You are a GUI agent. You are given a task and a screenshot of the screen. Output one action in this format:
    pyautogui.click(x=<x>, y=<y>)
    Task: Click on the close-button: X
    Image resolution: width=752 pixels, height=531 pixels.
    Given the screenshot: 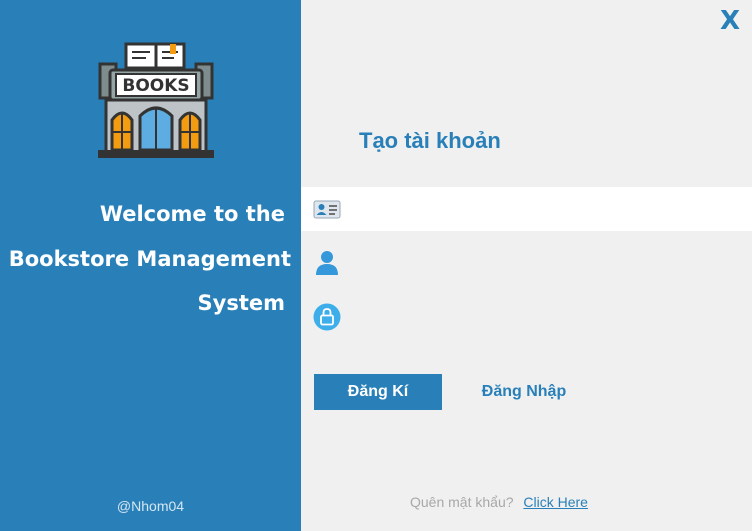 What is the action you would take?
    pyautogui.click(x=730, y=21)
    